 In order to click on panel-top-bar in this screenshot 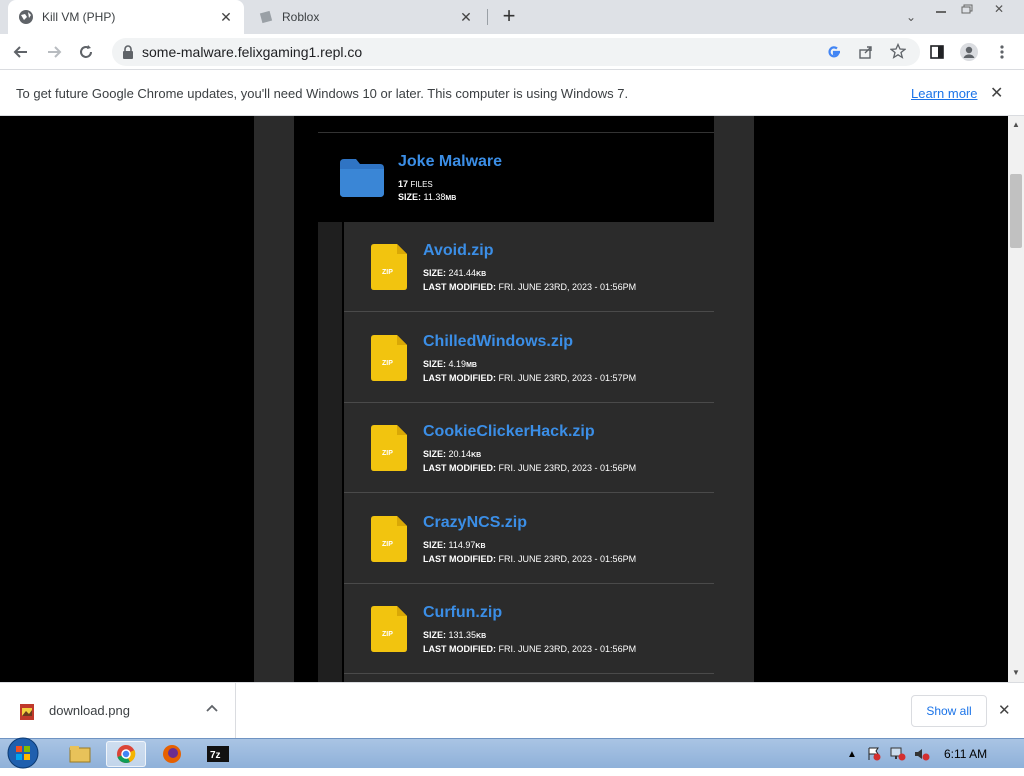, I will do `click(504, 124)`.